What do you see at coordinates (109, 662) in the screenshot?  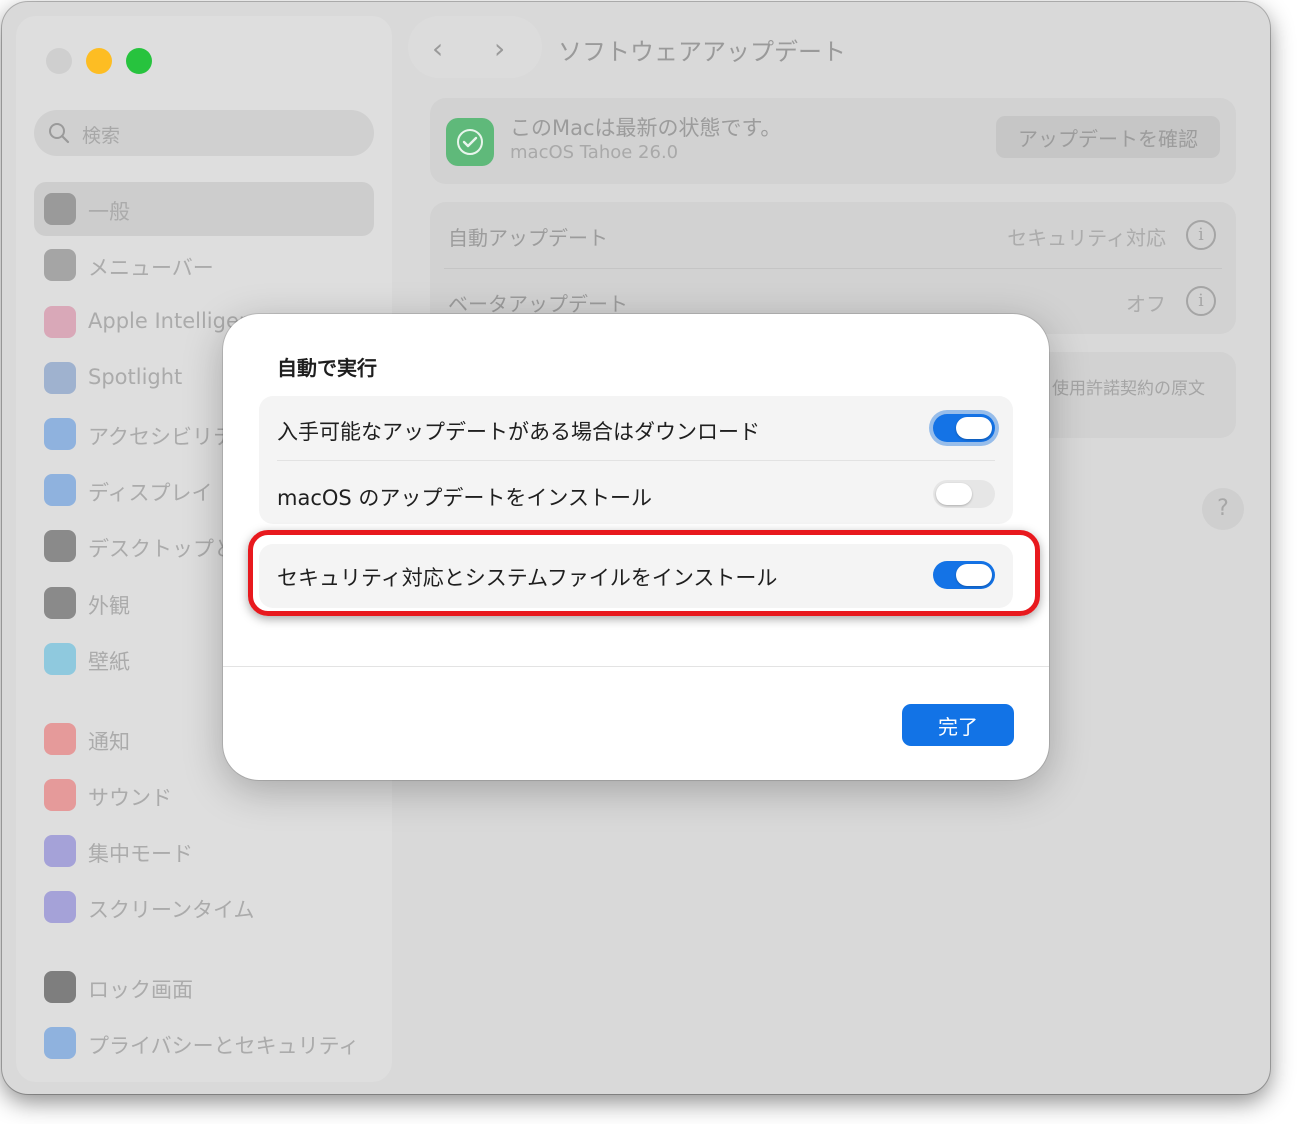 I see `sidebar-item-label: 壁紙` at bounding box center [109, 662].